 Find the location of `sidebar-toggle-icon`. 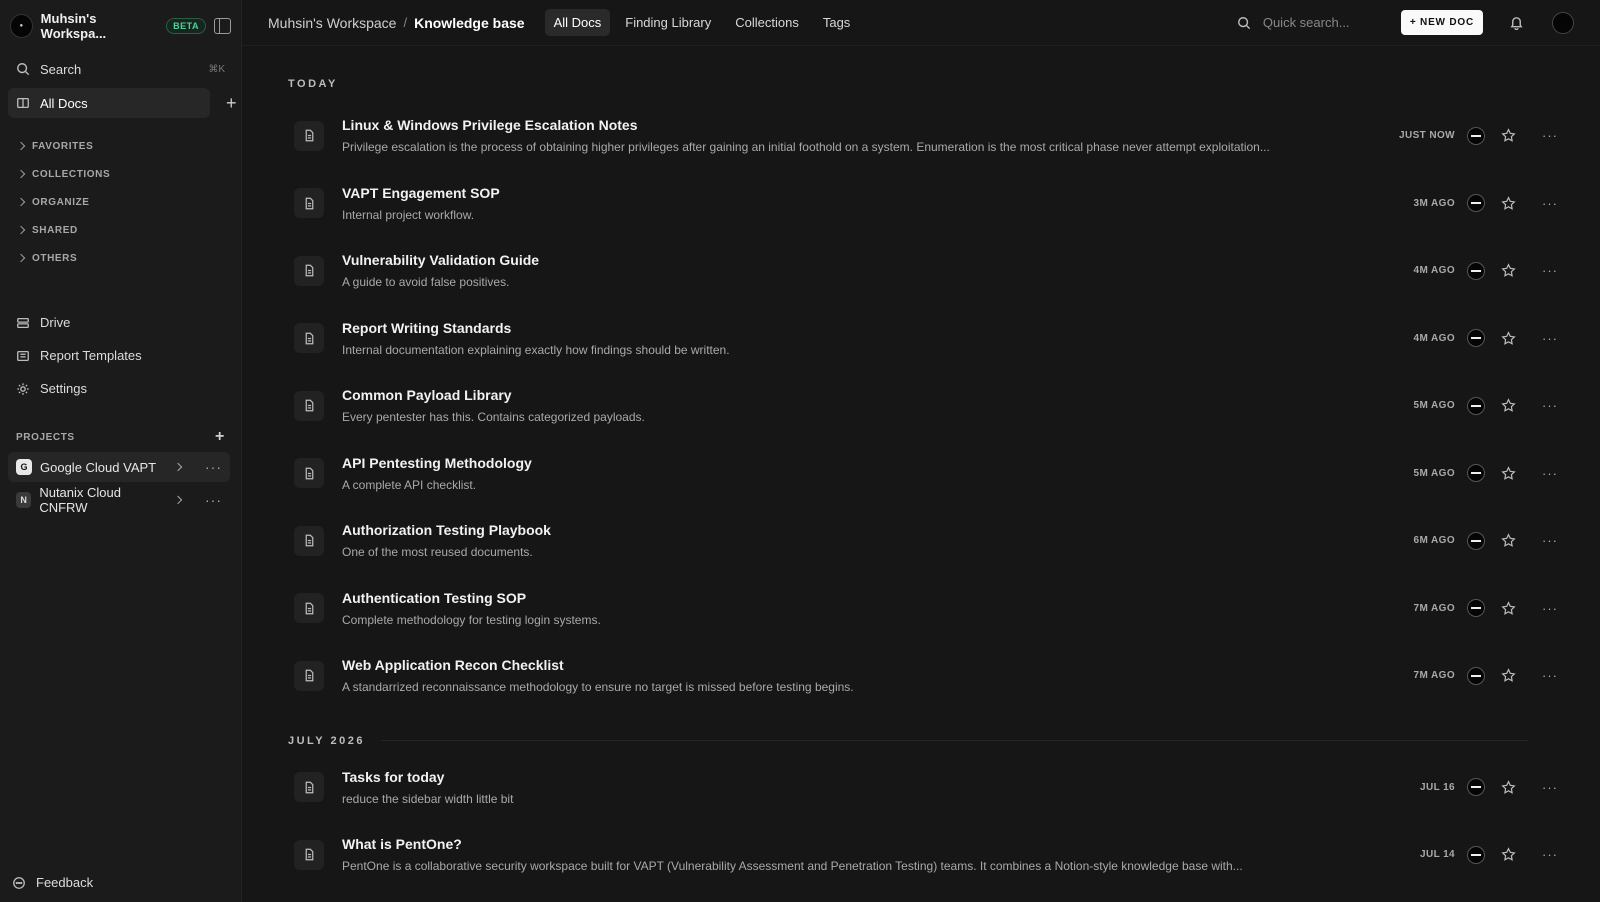

sidebar-toggle-icon is located at coordinates (222, 26).